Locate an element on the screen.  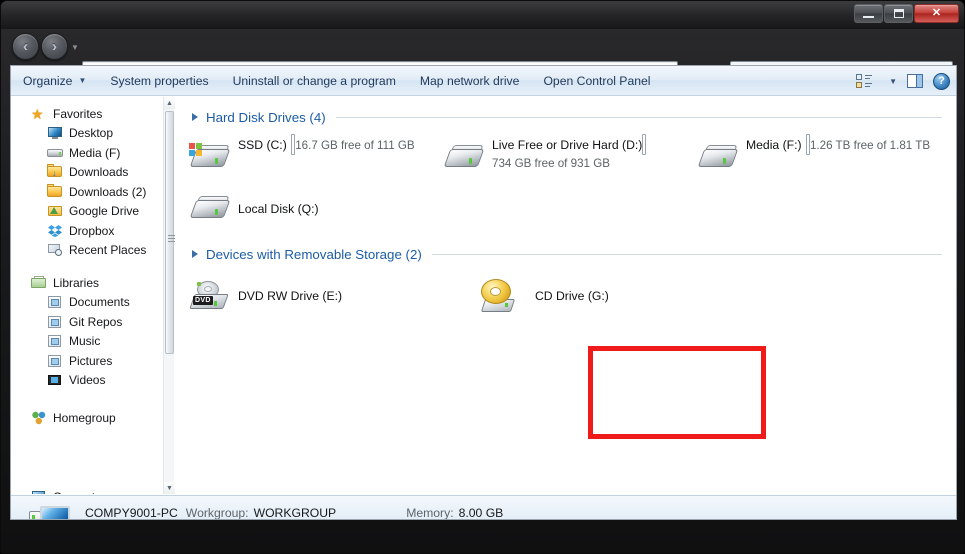
status-computer-name: COMPY9001-PC is located at coordinates (131, 513).